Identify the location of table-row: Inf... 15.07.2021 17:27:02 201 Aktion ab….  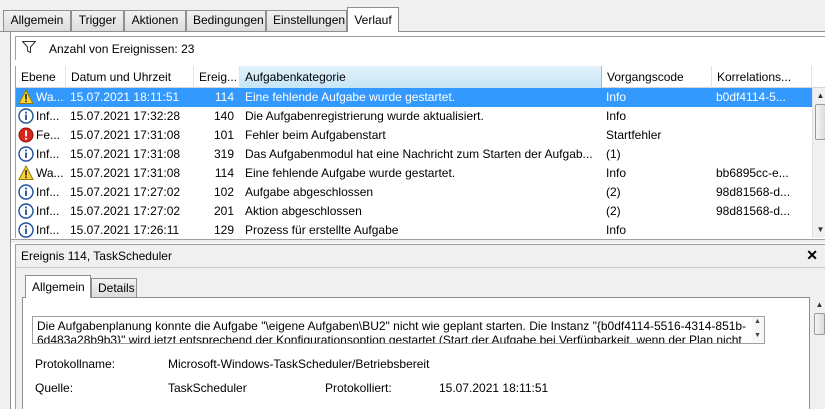
(414, 211).